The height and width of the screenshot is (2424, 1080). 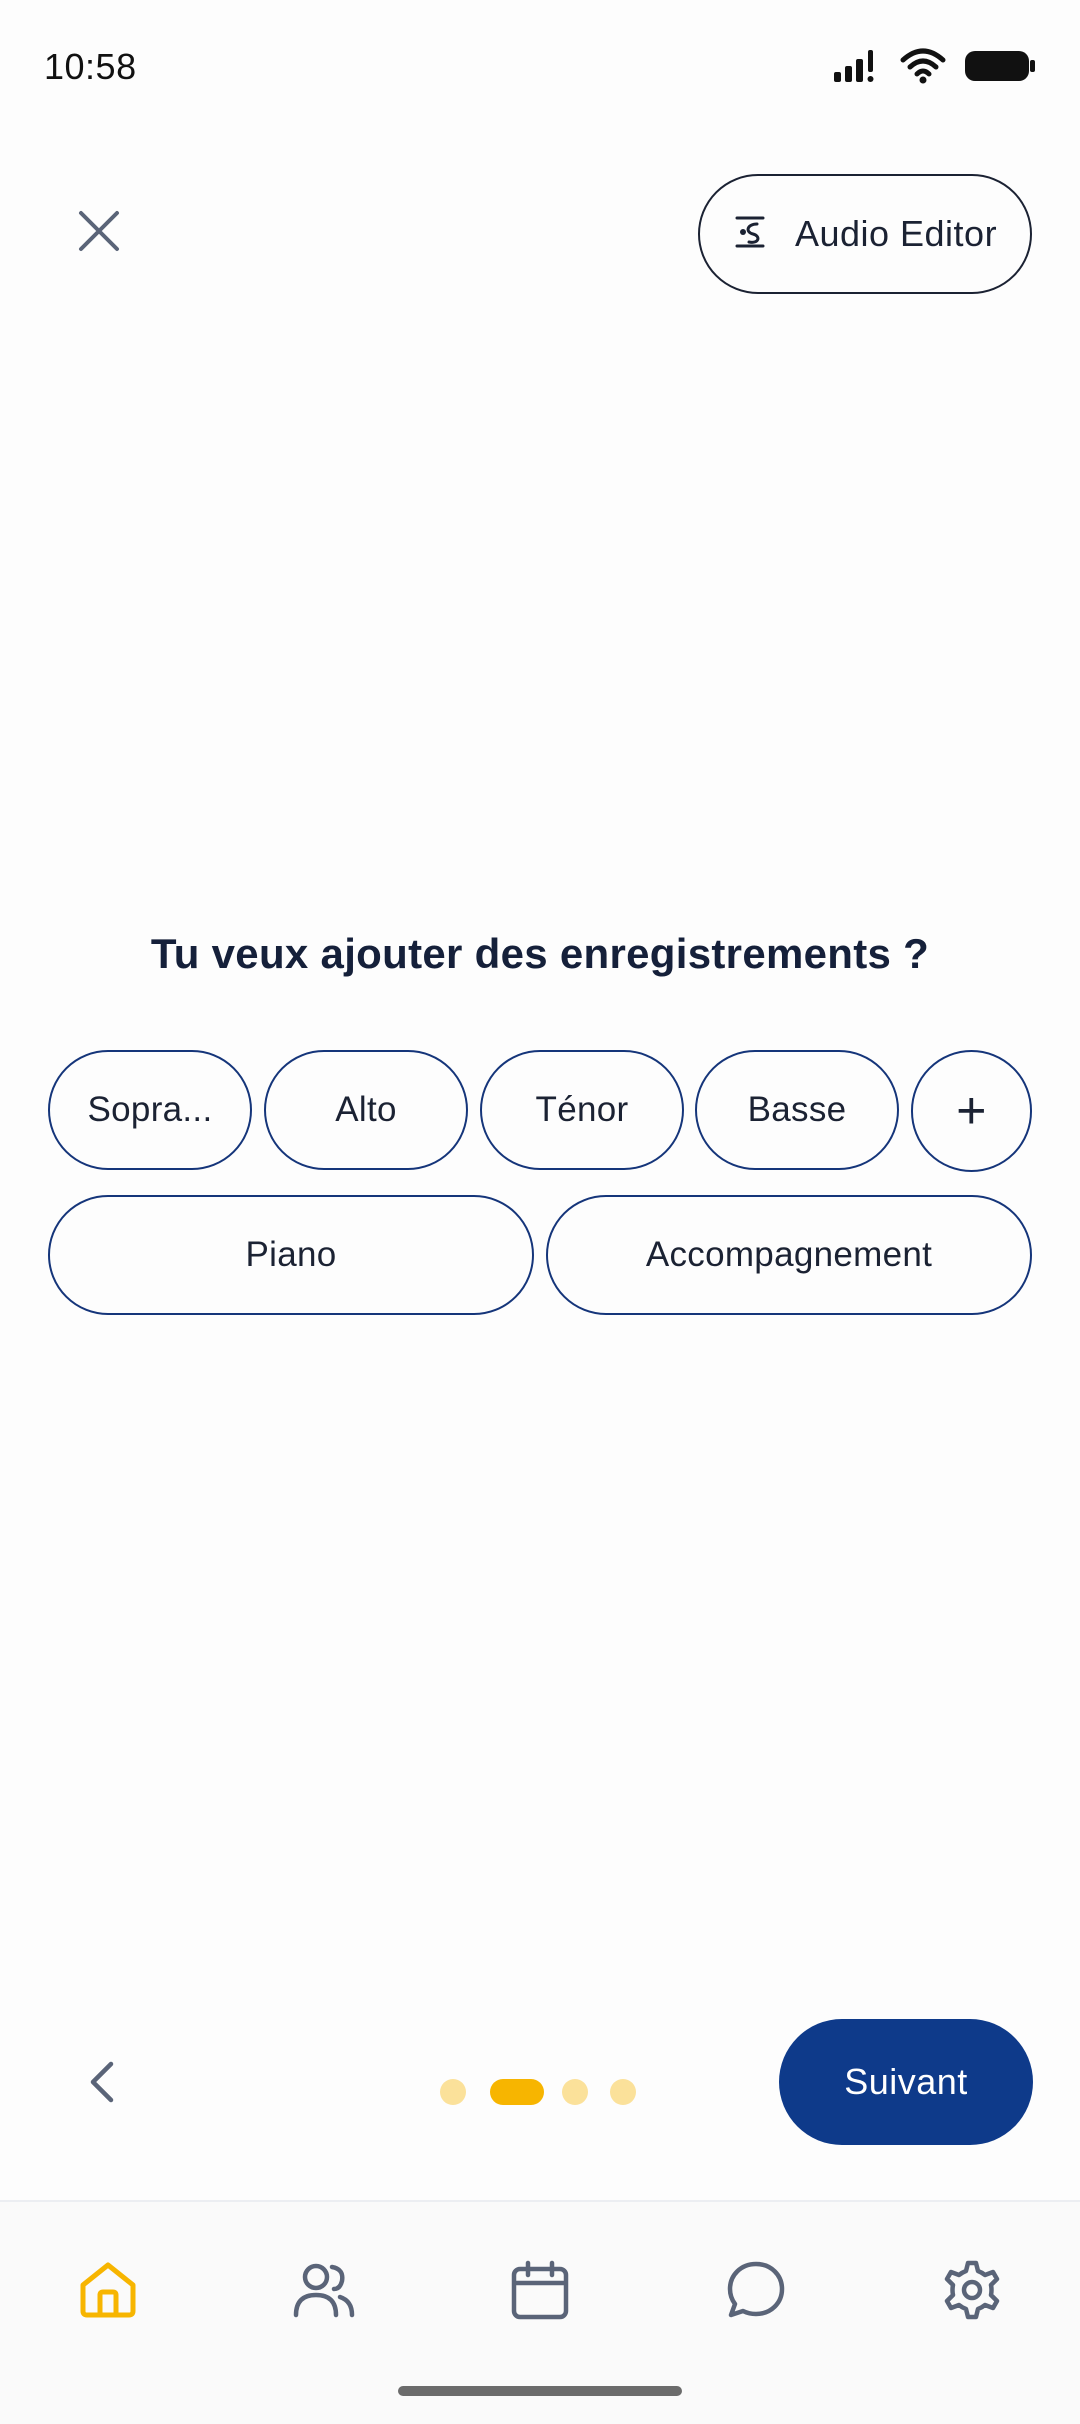 I want to click on home-icon, so click(x=108, y=2292).